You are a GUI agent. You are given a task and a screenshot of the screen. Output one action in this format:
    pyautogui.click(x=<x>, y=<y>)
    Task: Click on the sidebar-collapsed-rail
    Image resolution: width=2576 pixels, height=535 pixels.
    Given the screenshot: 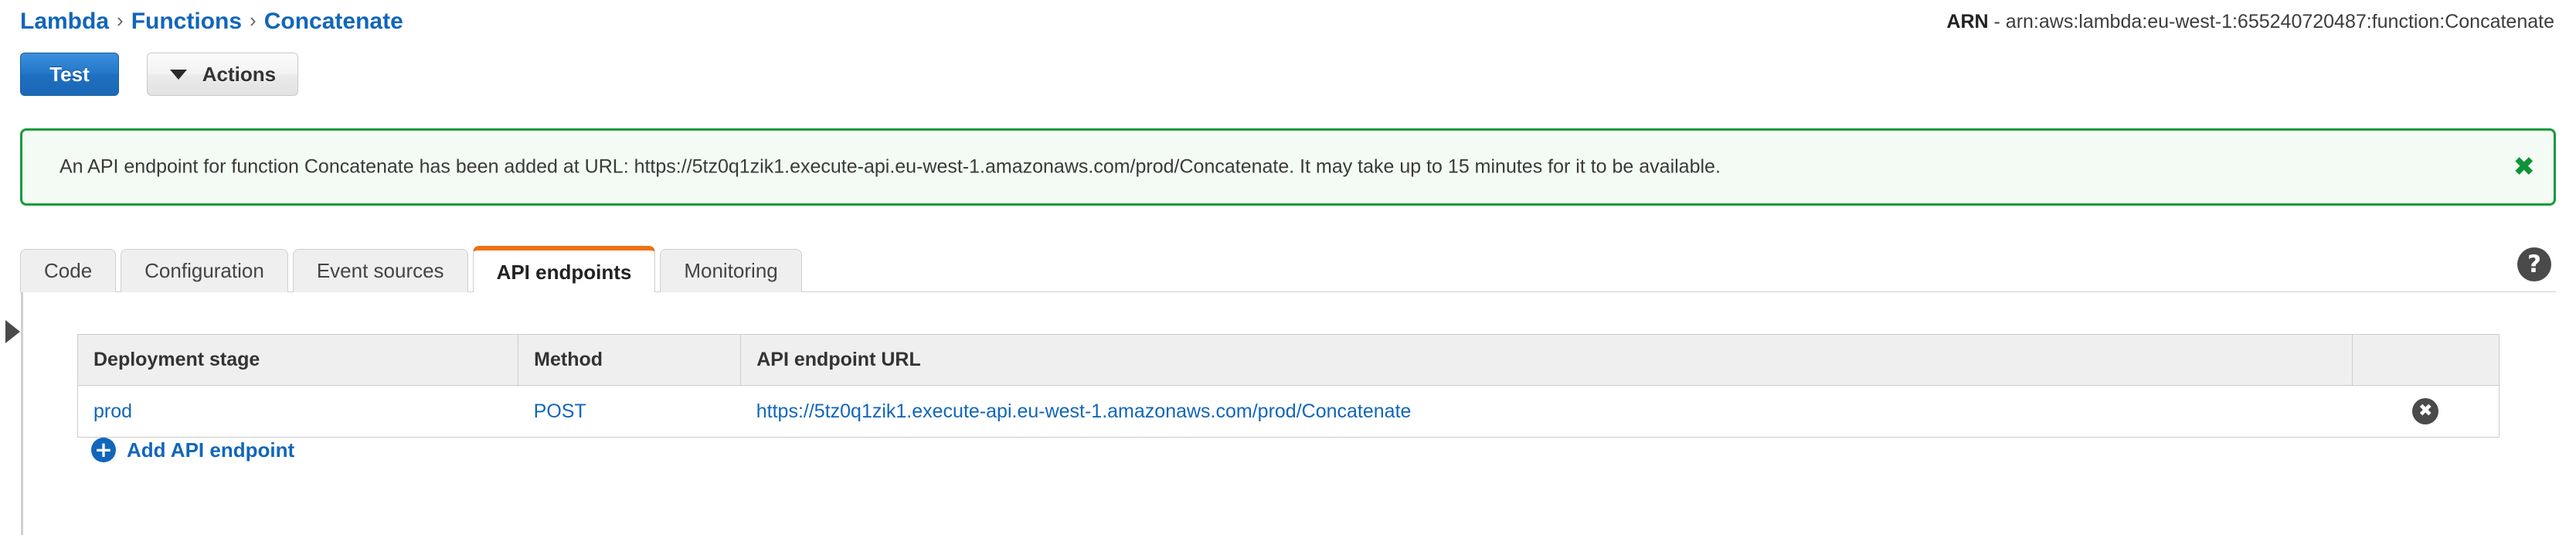 What is the action you would take?
    pyautogui.click(x=11, y=413)
    